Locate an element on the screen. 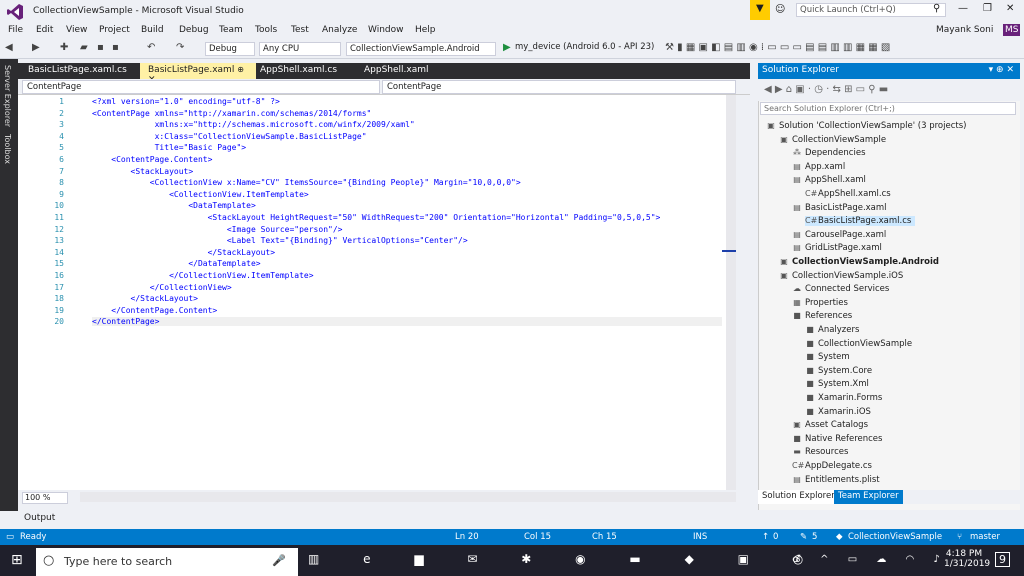  status-changes-count: 5 is located at coordinates (814, 537).